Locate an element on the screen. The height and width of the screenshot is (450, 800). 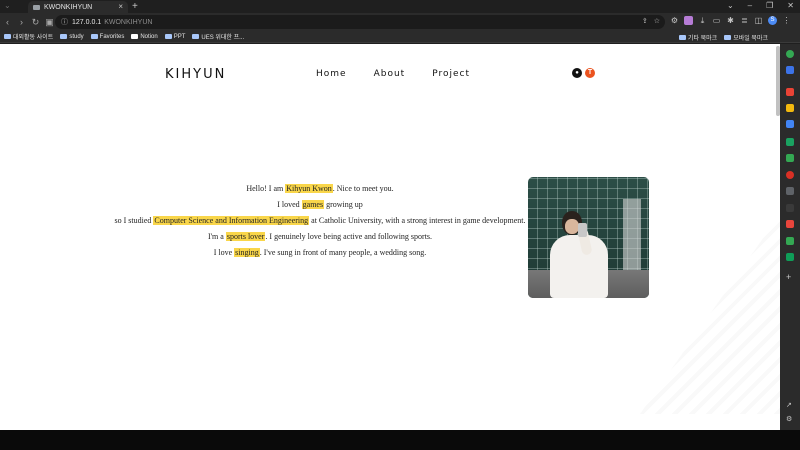
window-close-icon: ✕ is located at coordinates (790, 6).